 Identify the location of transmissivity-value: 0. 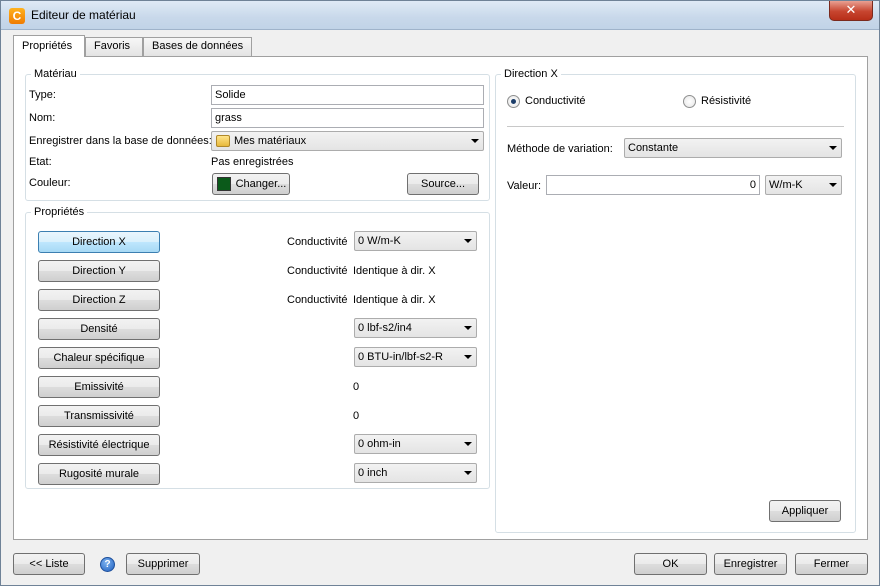
(356, 416).